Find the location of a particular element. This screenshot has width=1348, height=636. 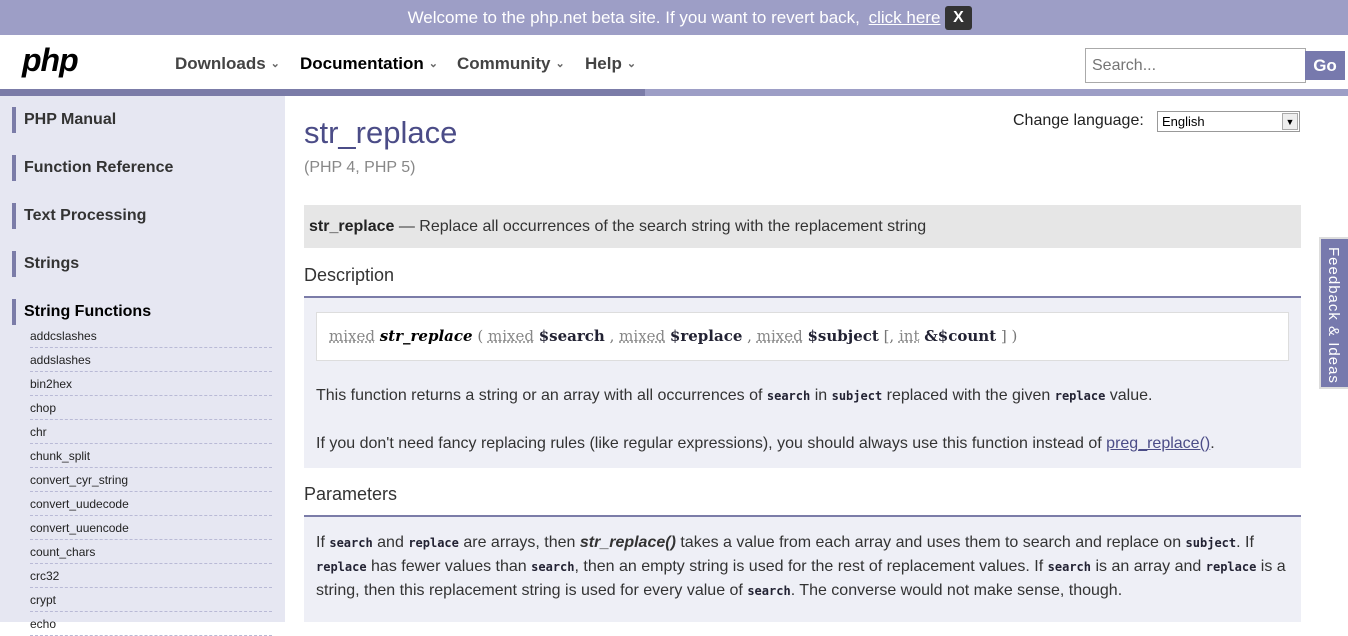

comma: , is located at coordinates (749, 336).